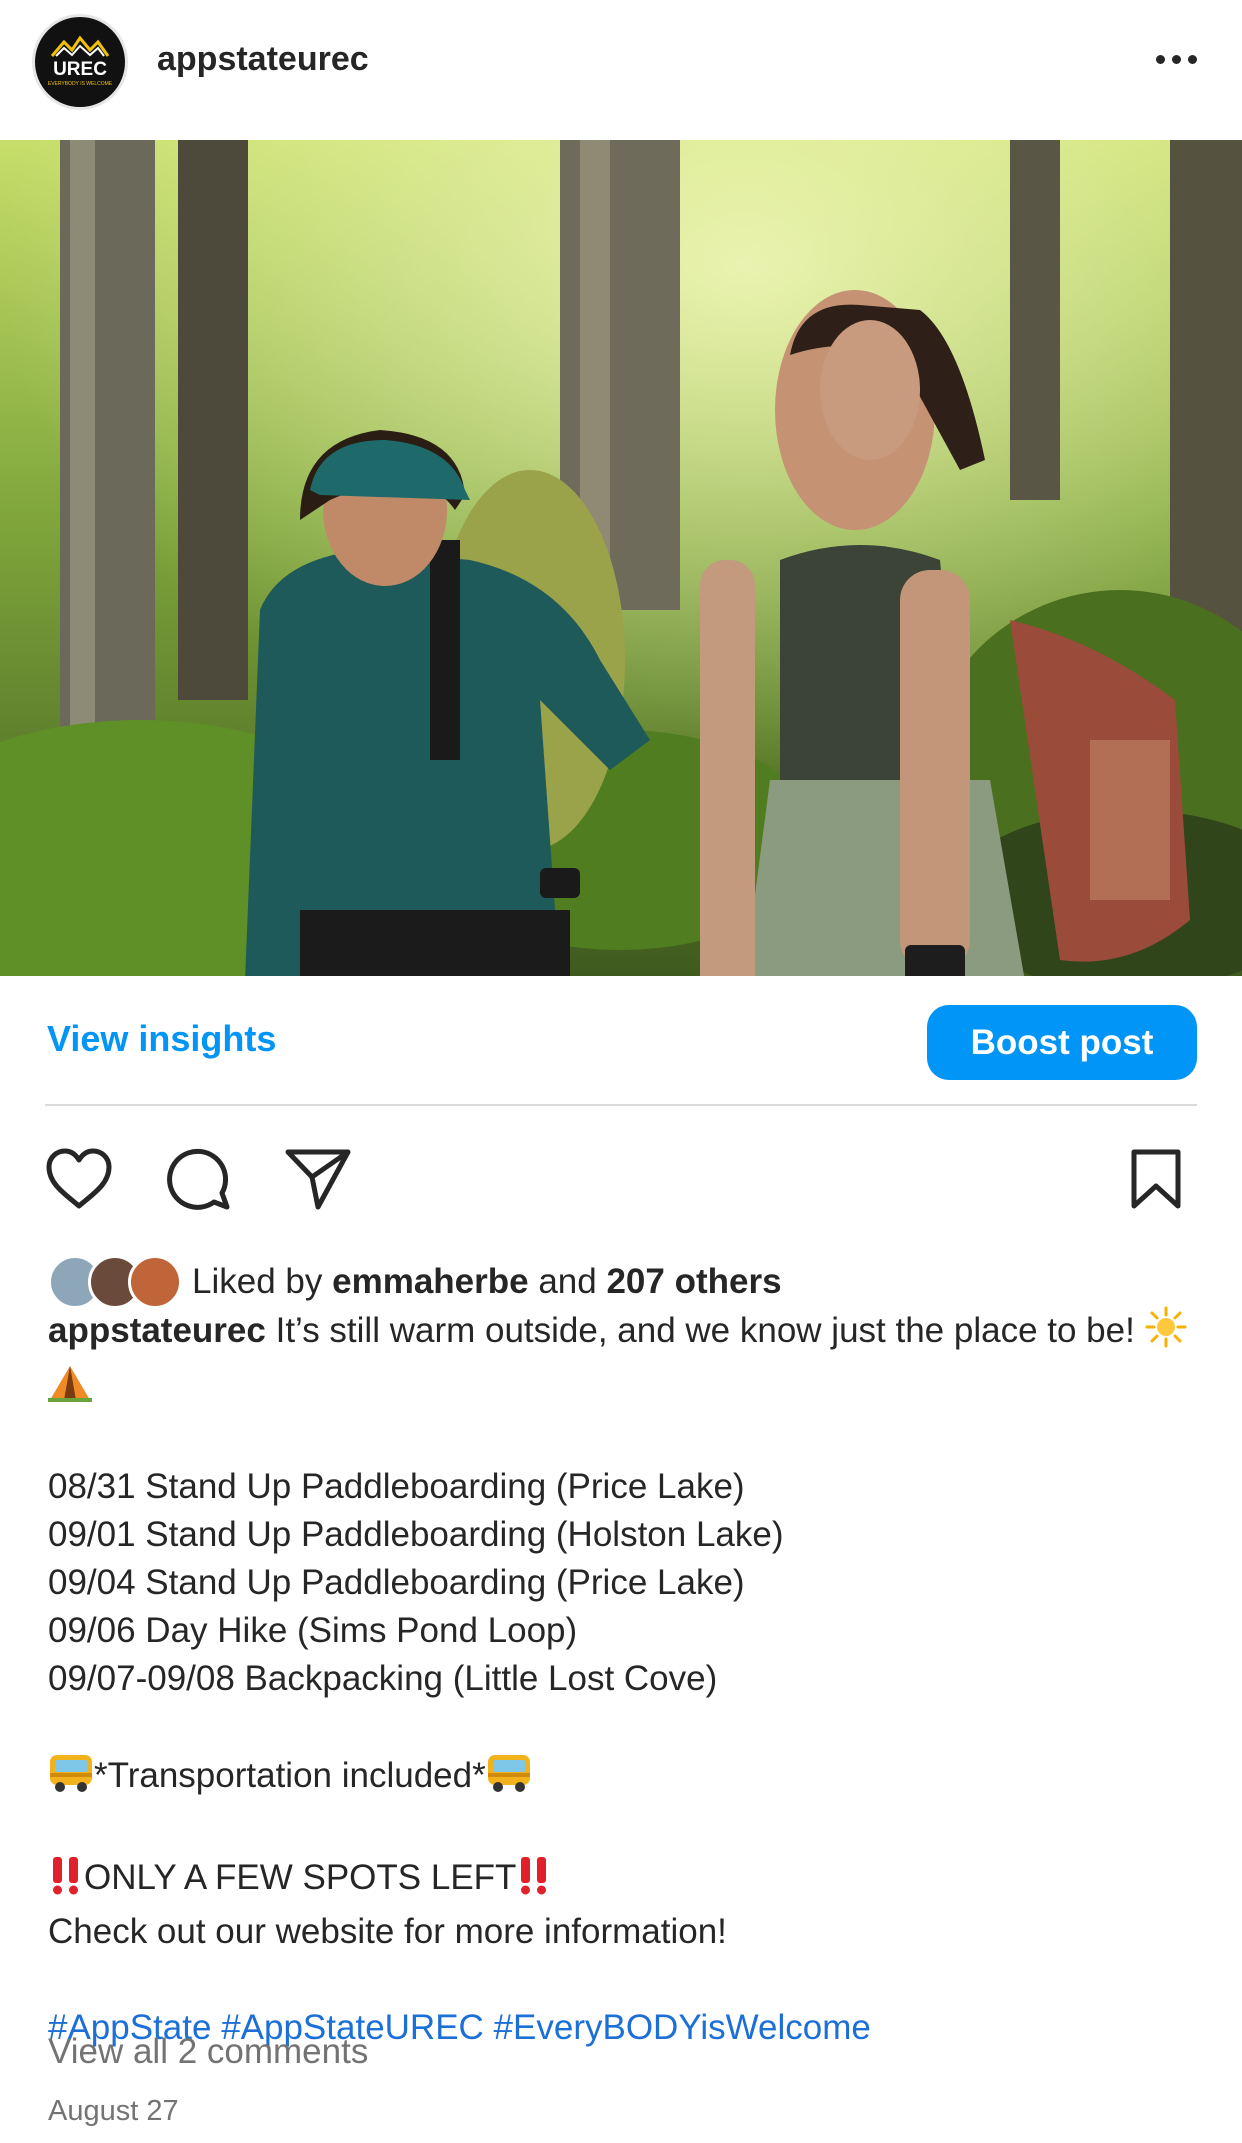 This screenshot has width=1242, height=2143. What do you see at coordinates (155, 1282) in the screenshot?
I see `avatar` at bounding box center [155, 1282].